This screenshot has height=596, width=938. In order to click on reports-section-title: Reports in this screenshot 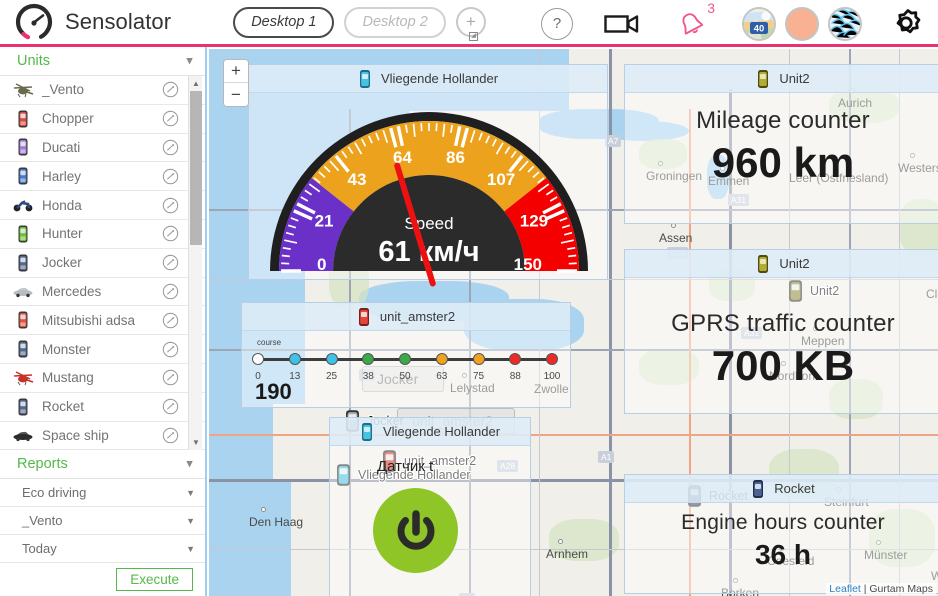, I will do `click(42, 464)`.